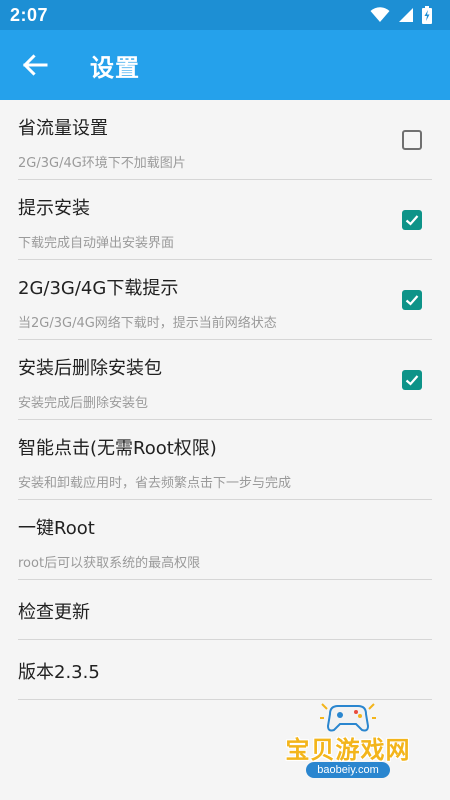  Describe the element at coordinates (54, 612) in the screenshot. I see `setting-title: 检查更新` at that location.